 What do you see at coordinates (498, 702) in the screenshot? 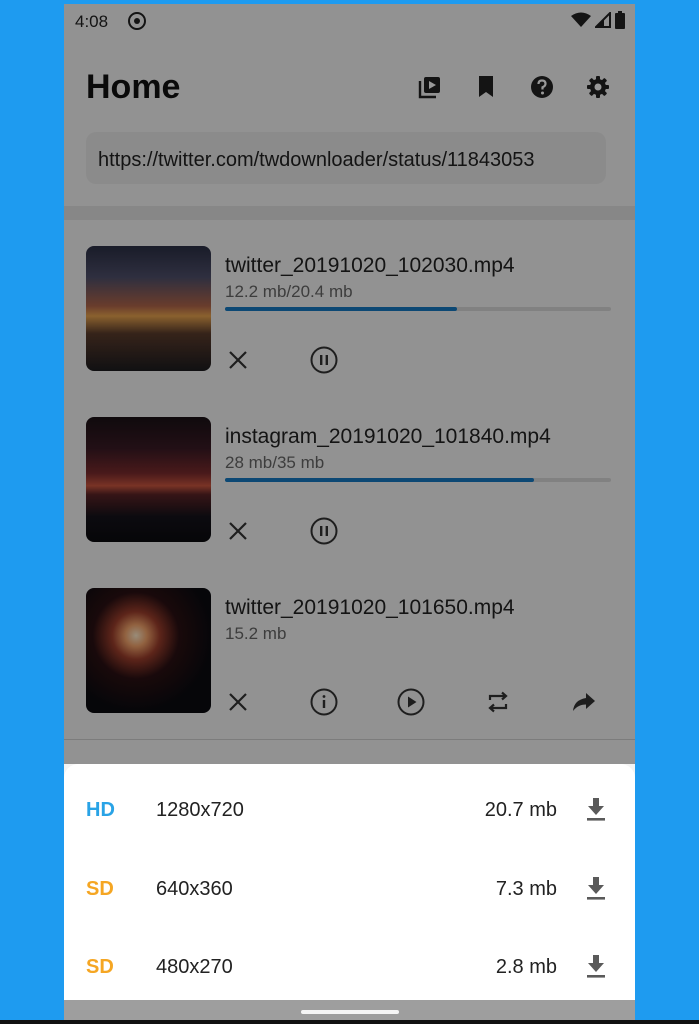
I see `repost-icon` at bounding box center [498, 702].